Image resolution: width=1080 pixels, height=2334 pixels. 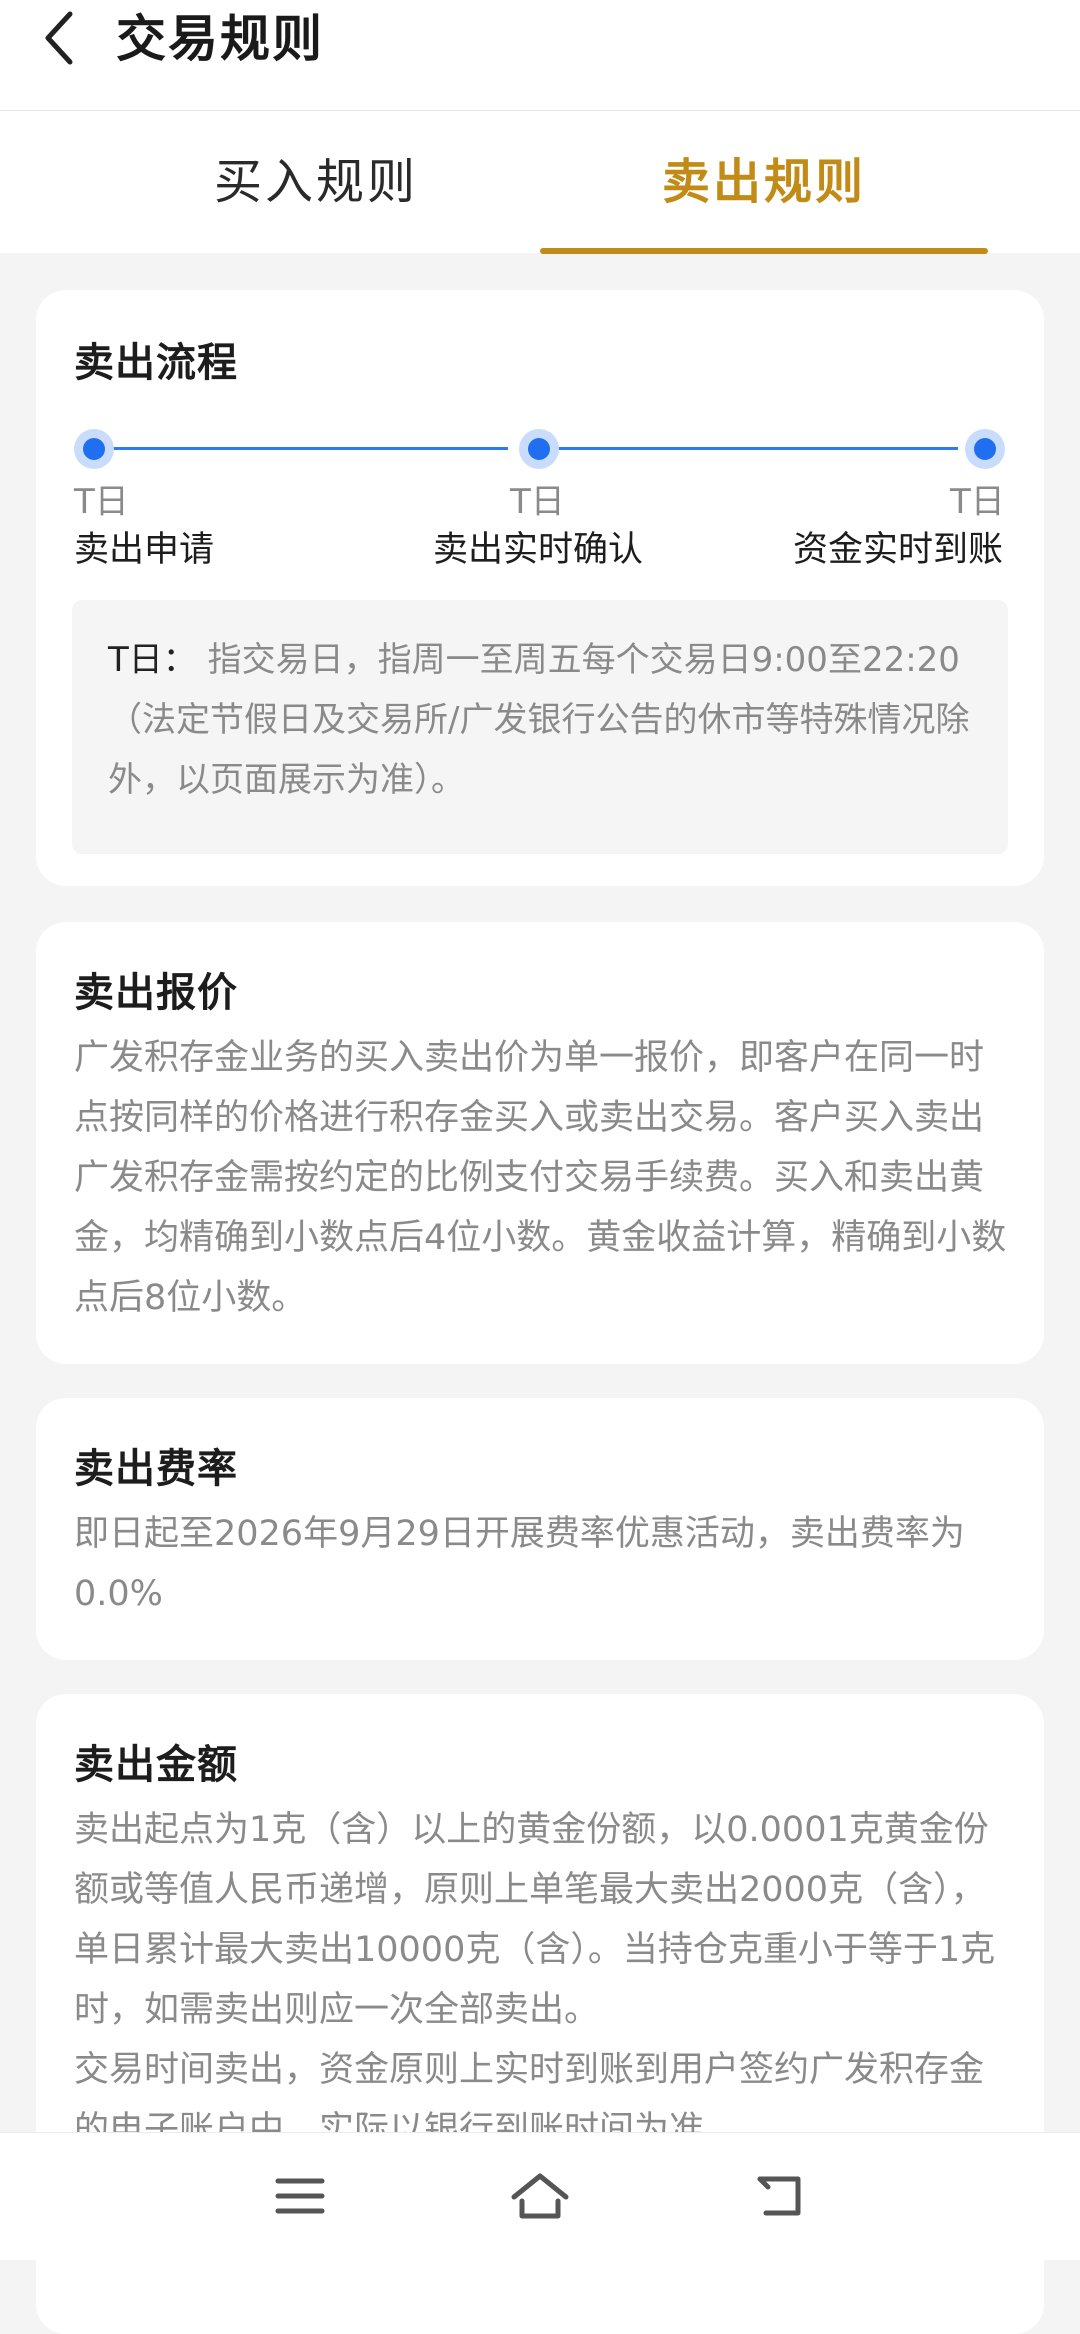 I want to click on home-icon, so click(x=540, y=2196).